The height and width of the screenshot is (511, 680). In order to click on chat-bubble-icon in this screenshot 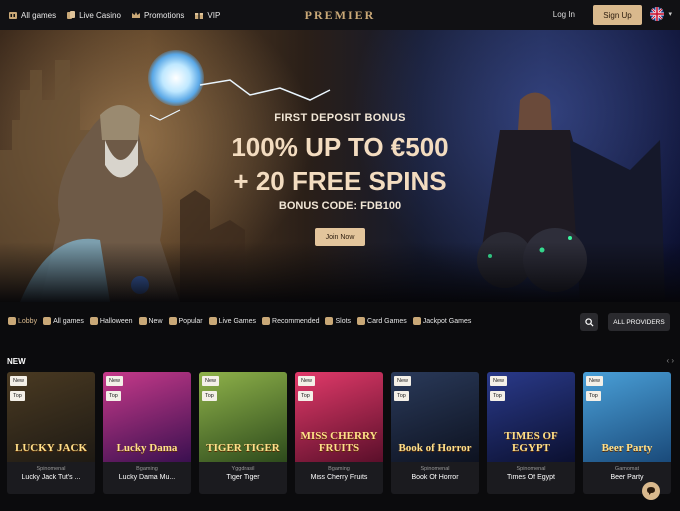, I will do `click(651, 491)`.